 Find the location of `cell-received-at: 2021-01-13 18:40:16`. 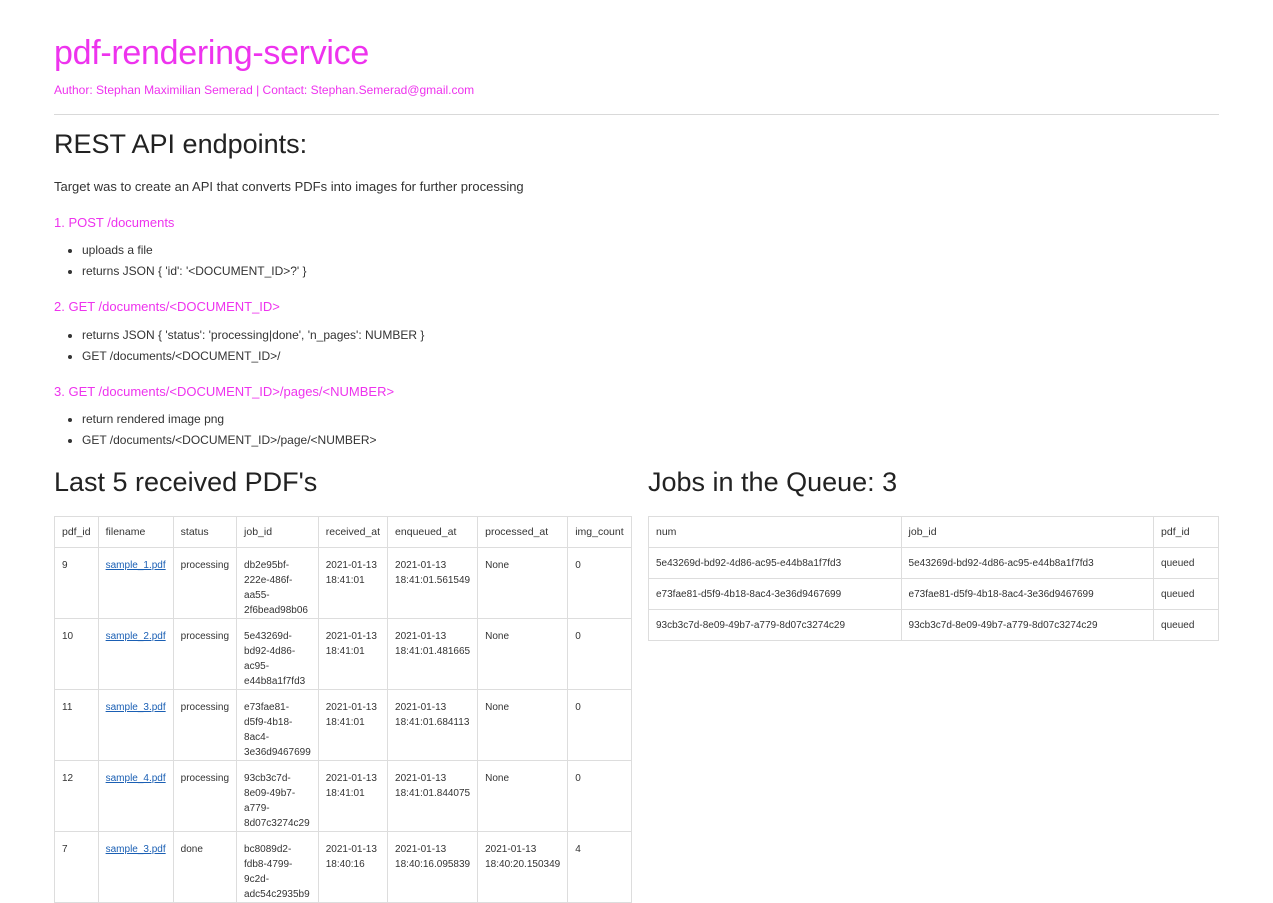

cell-received-at: 2021-01-13 18:40:16 is located at coordinates (353, 867).